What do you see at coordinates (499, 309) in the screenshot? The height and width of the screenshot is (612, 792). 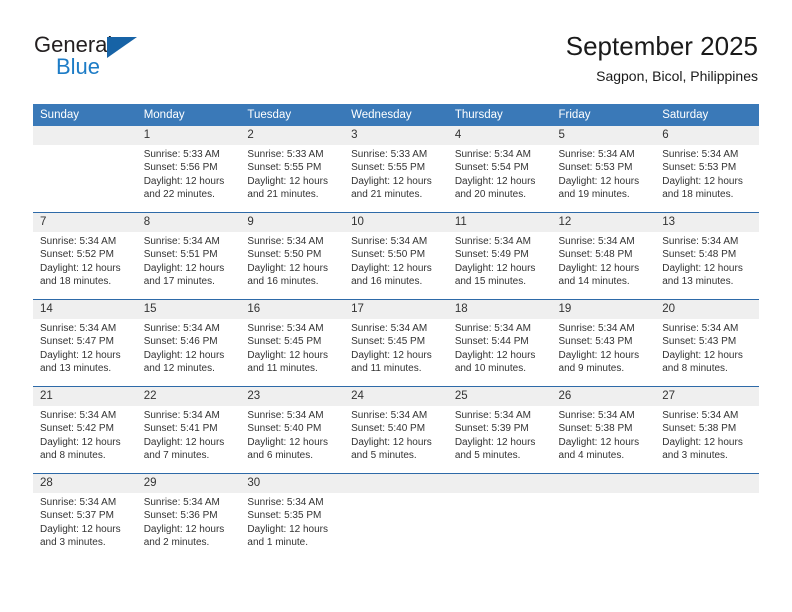 I see `day-number: 18` at bounding box center [499, 309].